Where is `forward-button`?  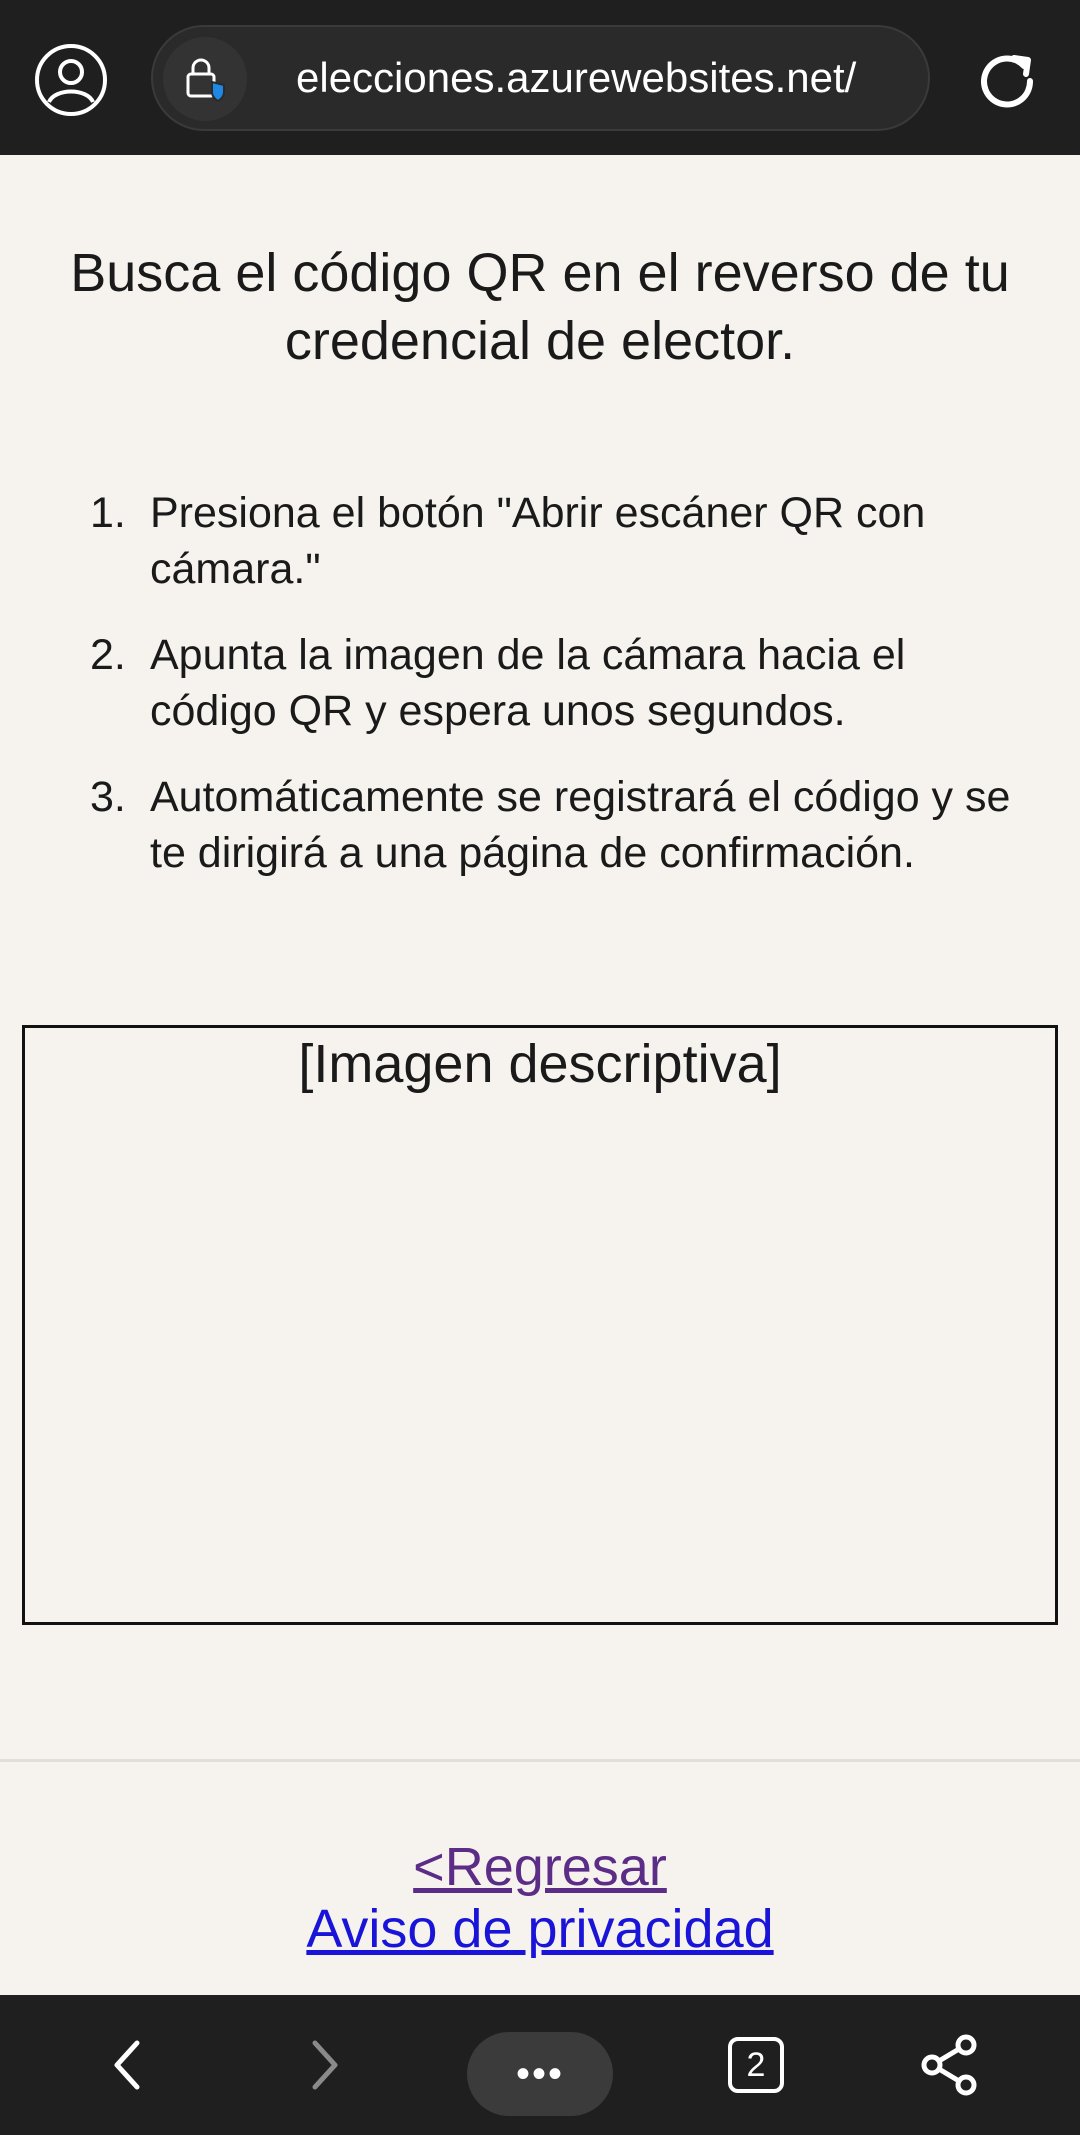 forward-button is located at coordinates (324, 2065).